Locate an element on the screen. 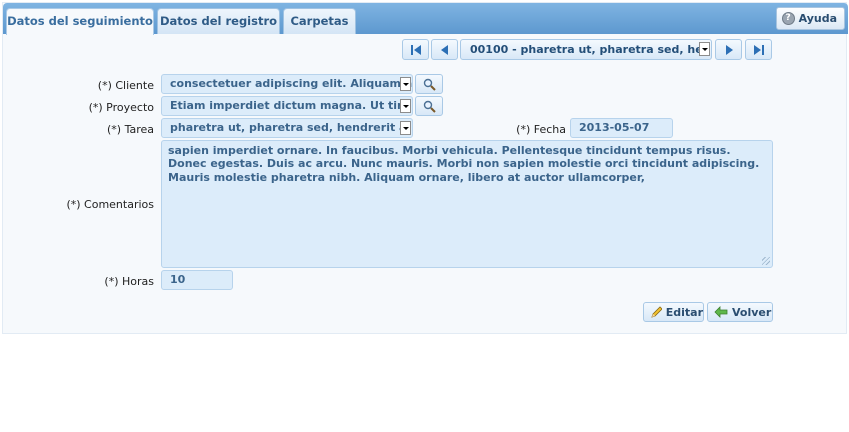 The image size is (849, 432). last-record-icon is located at coordinates (759, 50).